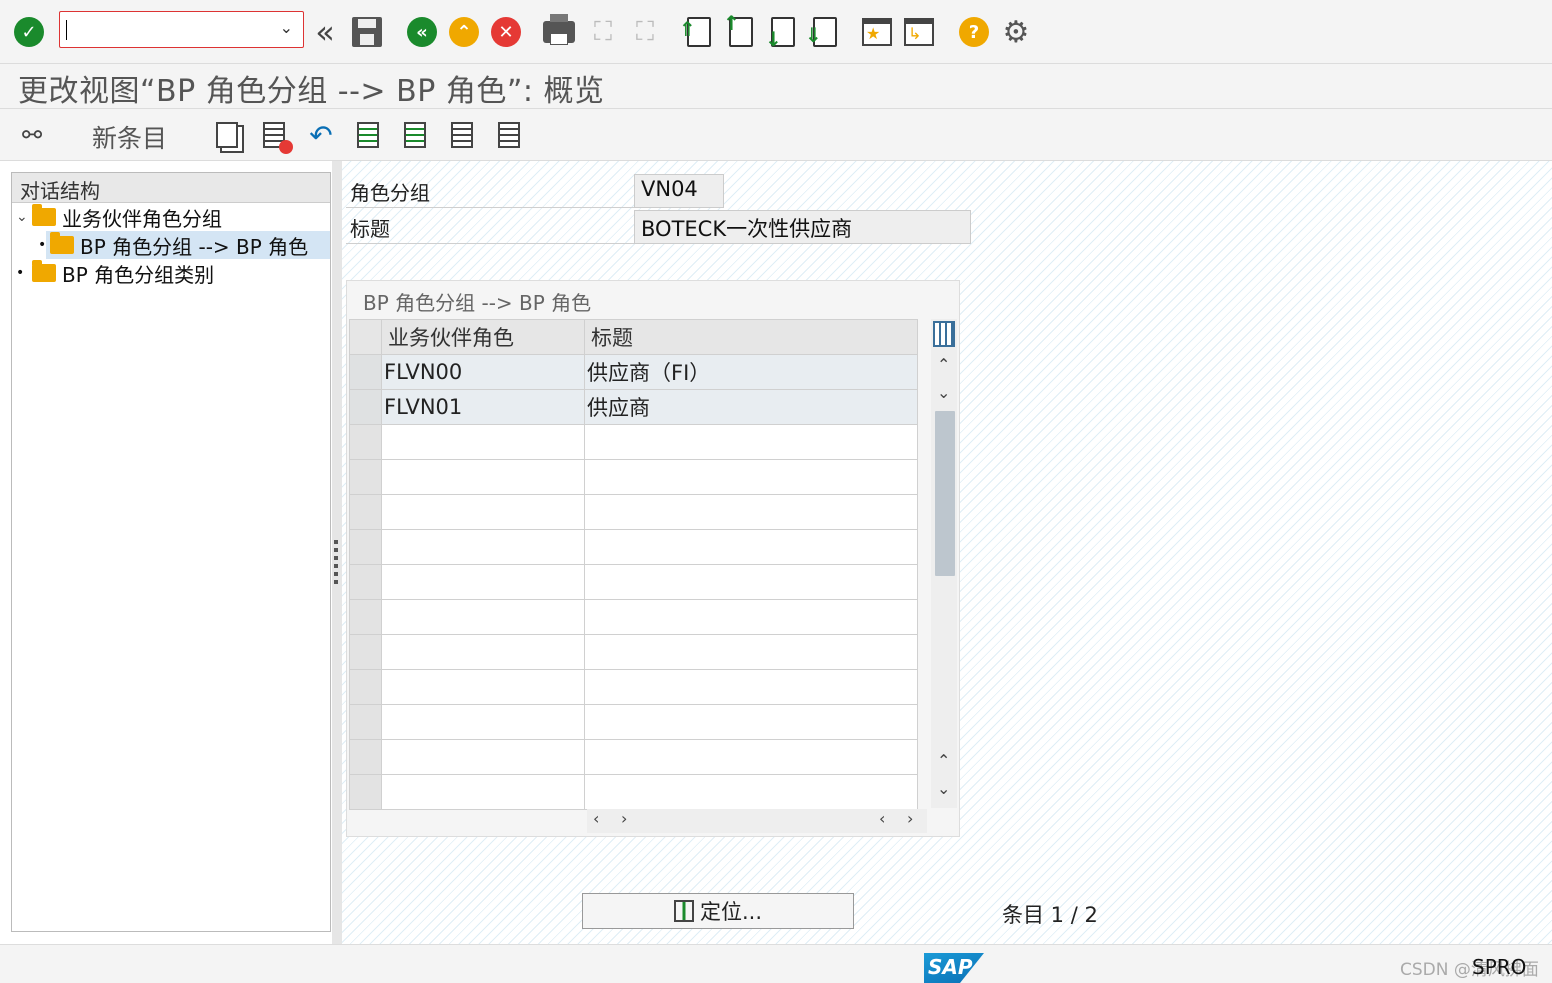  What do you see at coordinates (321, 135) in the screenshot?
I see `undo-icon: ↶` at bounding box center [321, 135].